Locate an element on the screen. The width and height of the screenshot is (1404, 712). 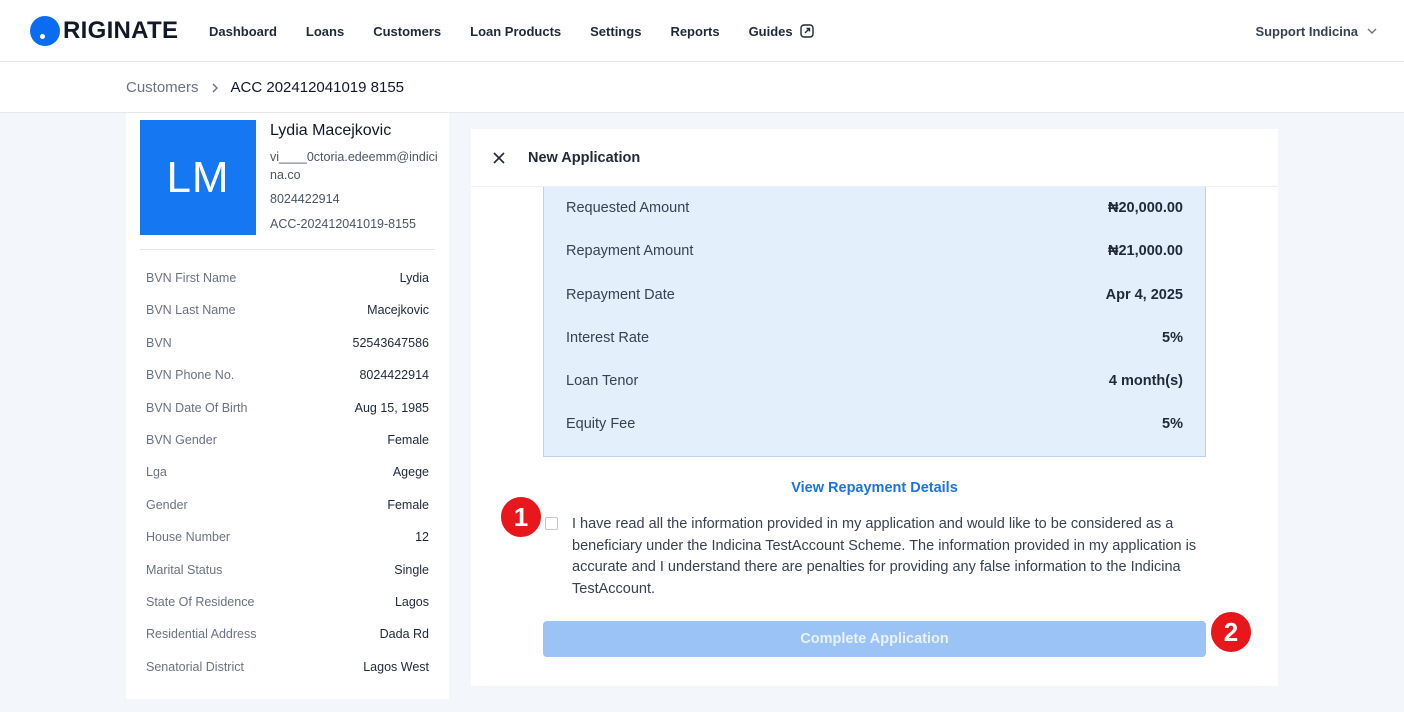
detail-value: Lagos is located at coordinates (411, 601).